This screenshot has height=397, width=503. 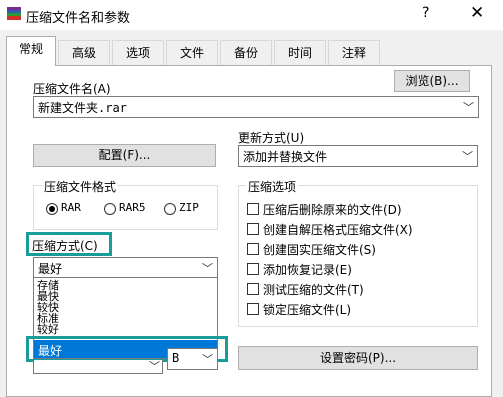 I want to click on checkbox-delete-after-label: 压缩后删除原来的文件(D), so click(x=332, y=210).